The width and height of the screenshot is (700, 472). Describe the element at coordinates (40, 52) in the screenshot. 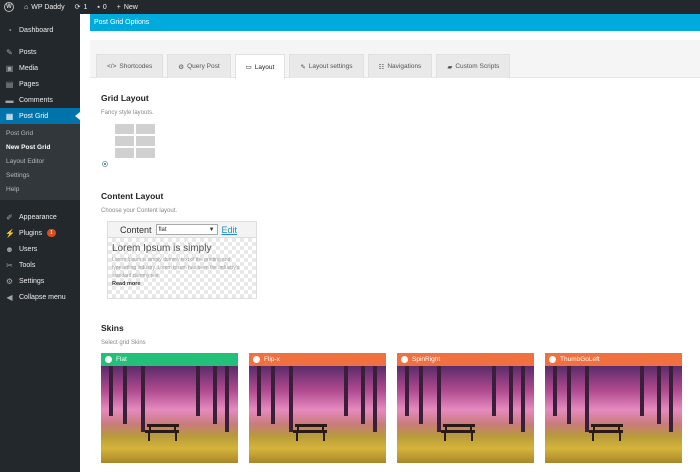

I see `sidebar-item-posts: ✎ Posts` at that location.